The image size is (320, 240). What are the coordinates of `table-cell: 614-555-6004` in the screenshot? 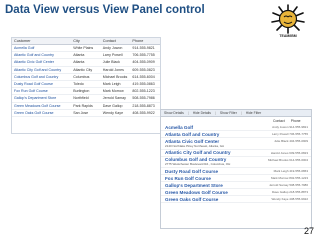 It's located at (145, 77).